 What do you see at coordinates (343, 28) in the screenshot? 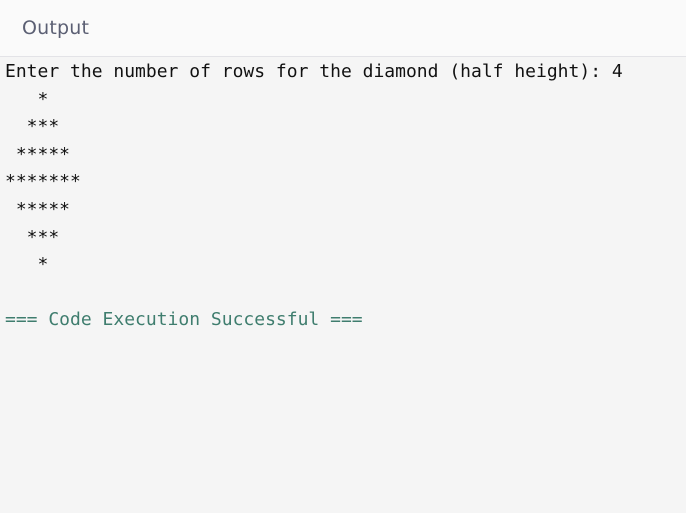
I see `output-header: Output` at bounding box center [343, 28].